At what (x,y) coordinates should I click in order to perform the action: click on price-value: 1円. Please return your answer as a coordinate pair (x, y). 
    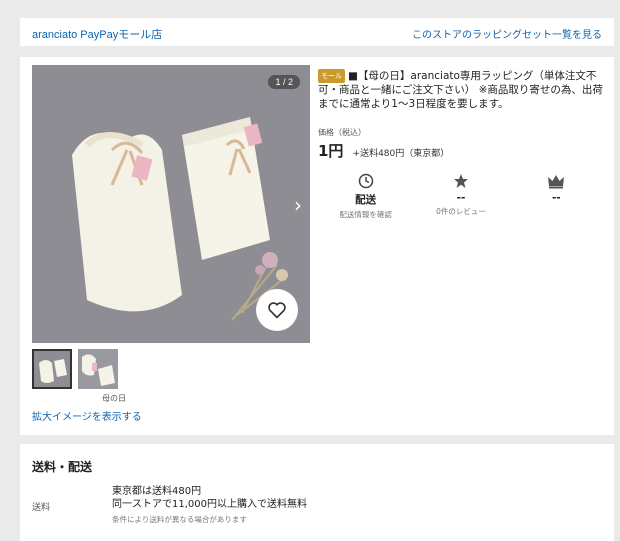
    Looking at the image, I should click on (331, 151).